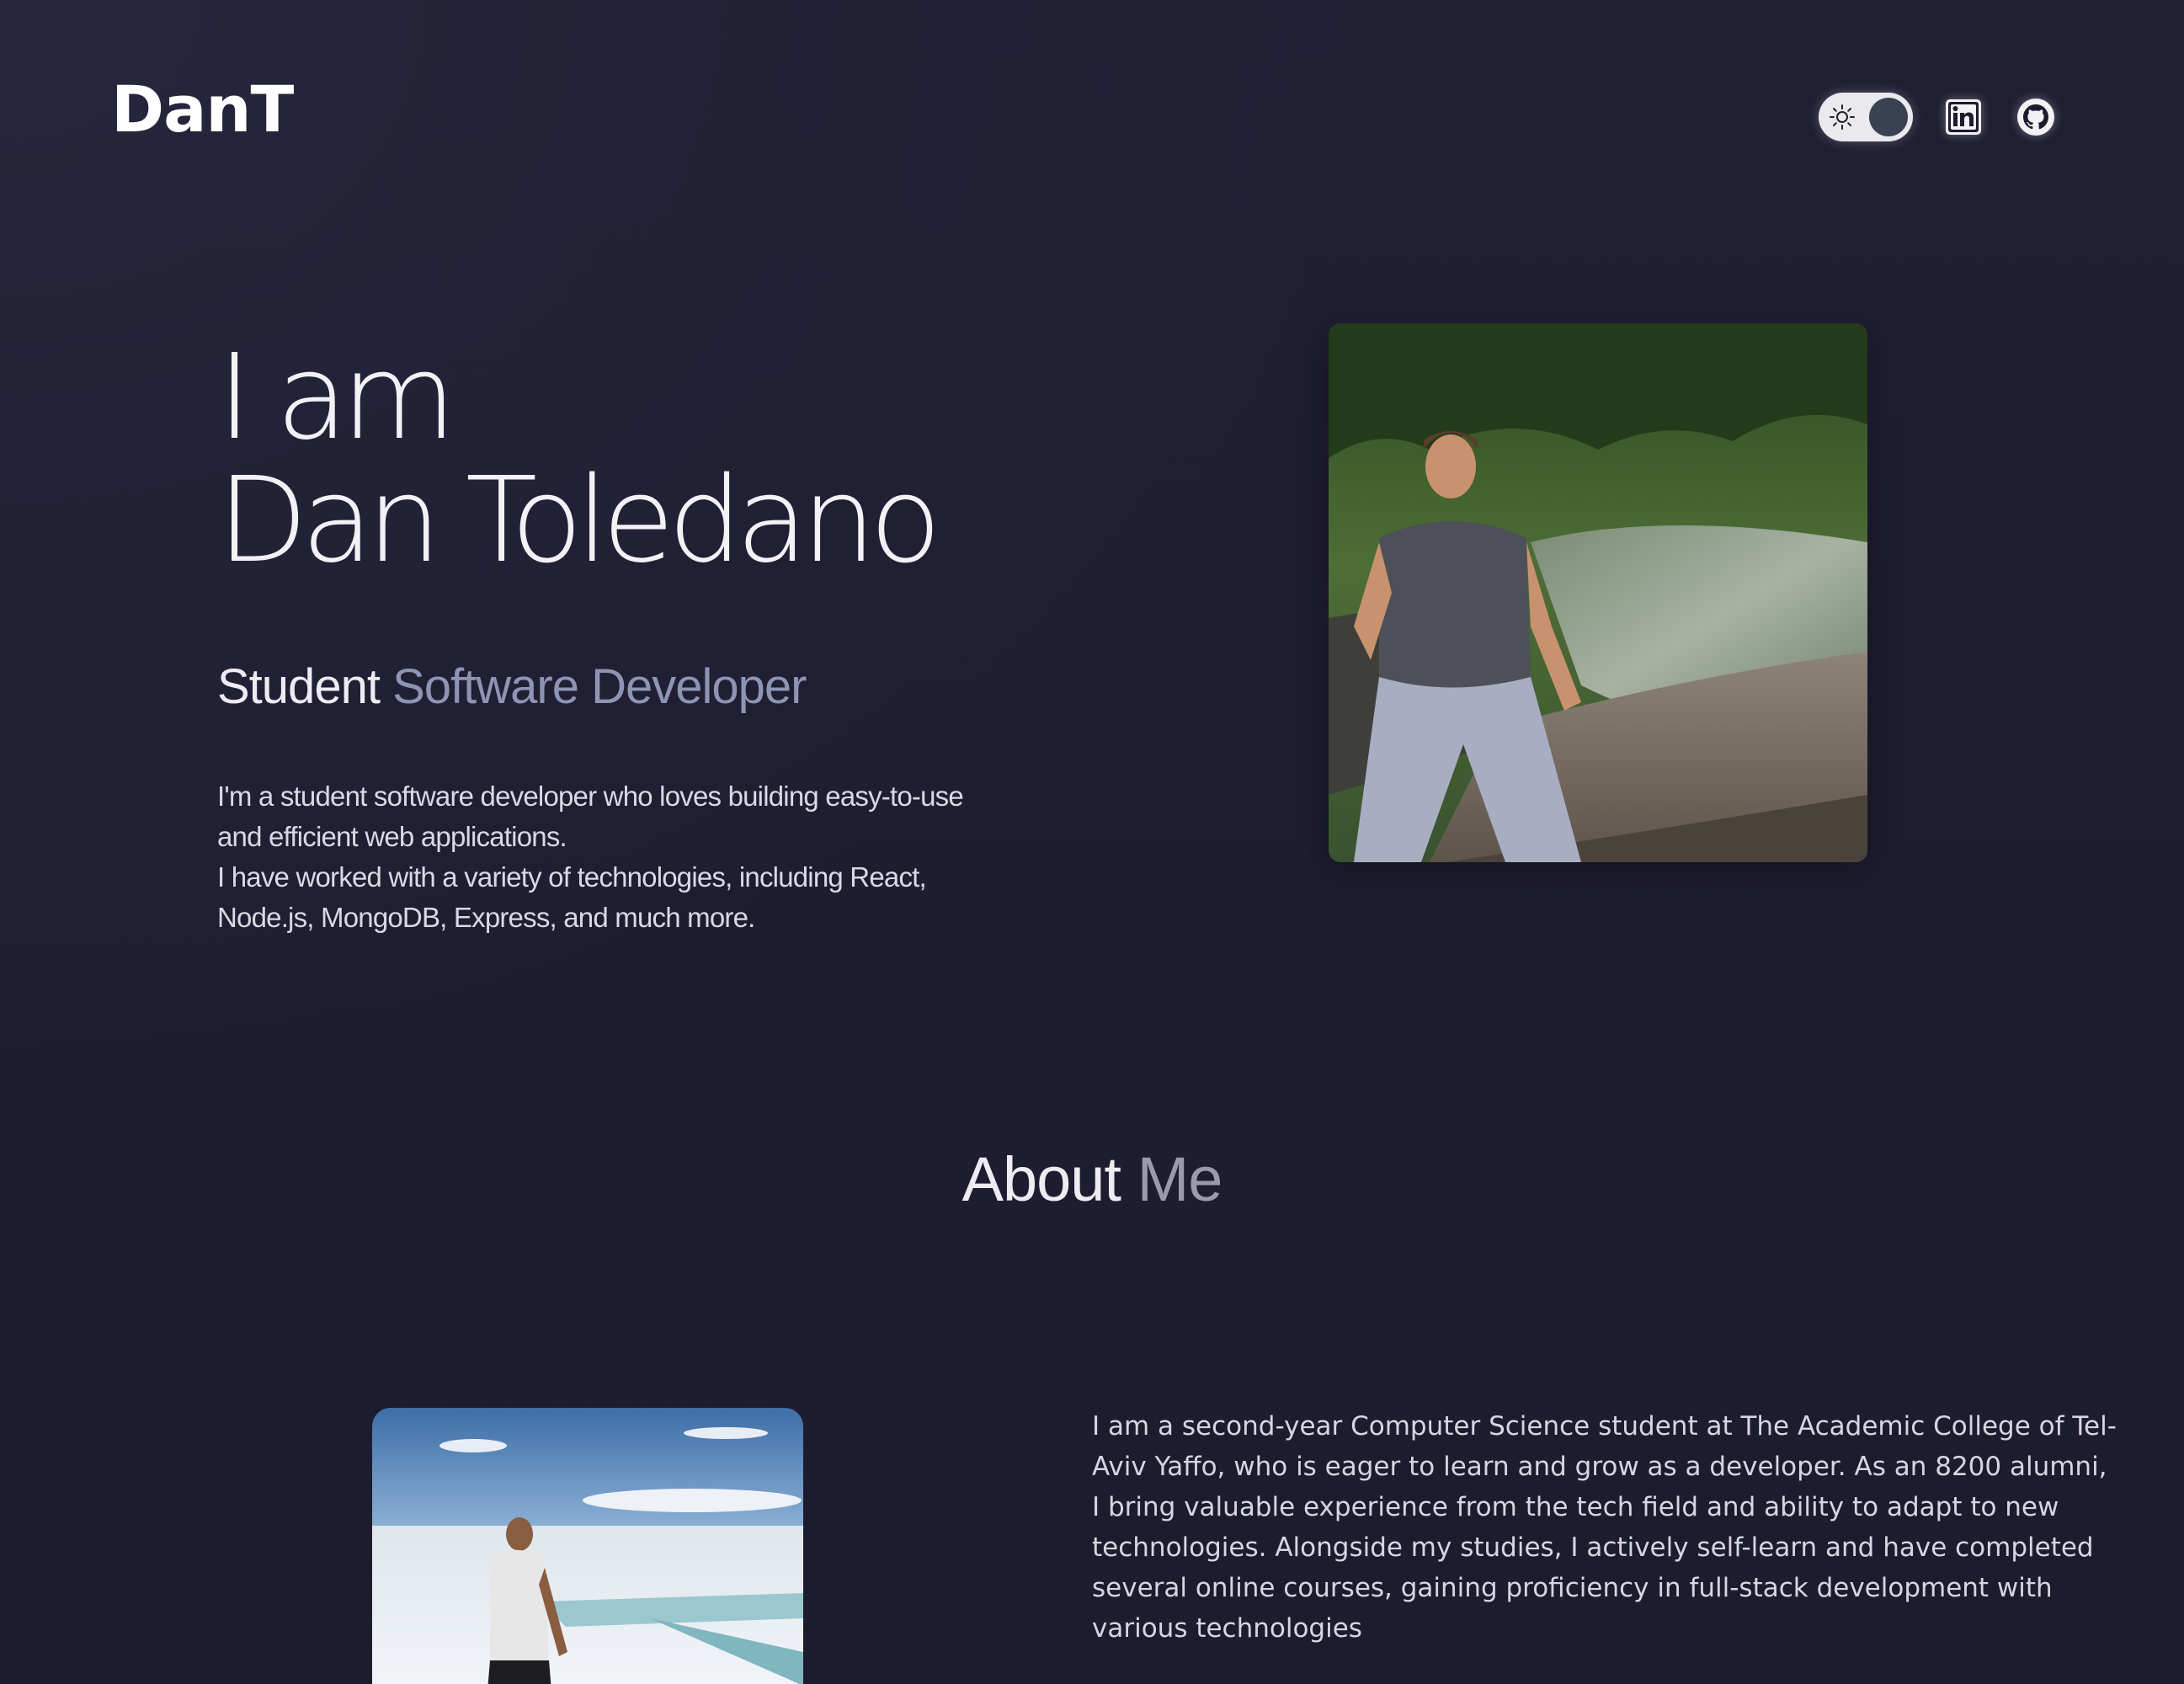  What do you see at coordinates (587, 1546) in the screenshot?
I see `about-photo` at bounding box center [587, 1546].